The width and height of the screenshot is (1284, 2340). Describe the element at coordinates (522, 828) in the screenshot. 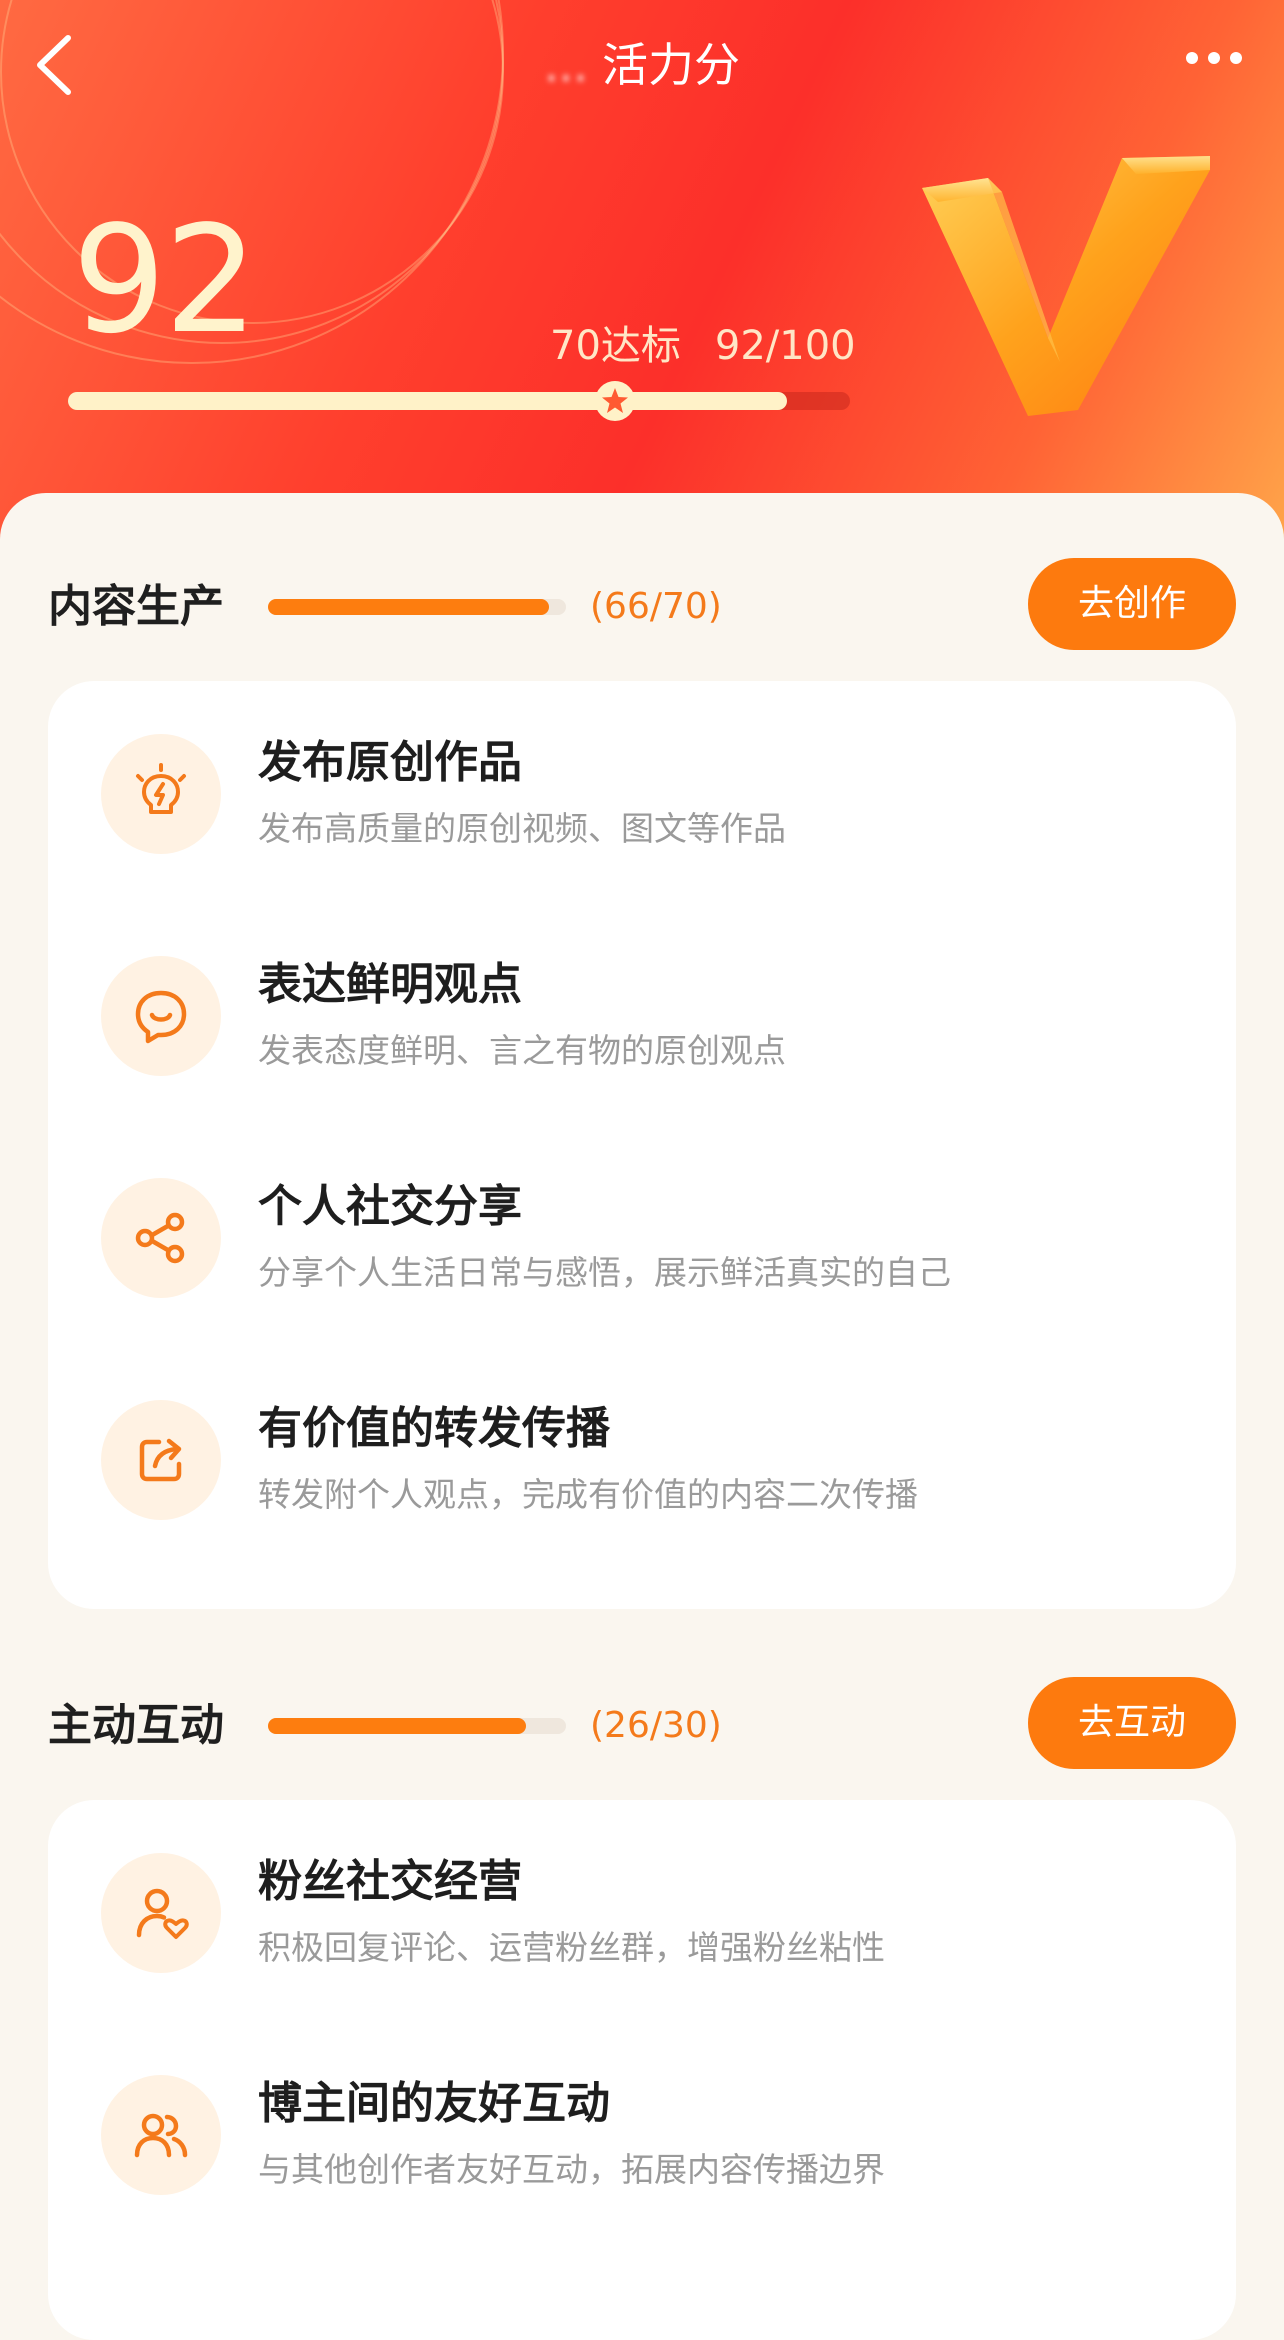

I see `task-desc: 发布高质量的原创视频、图文等作品` at that location.